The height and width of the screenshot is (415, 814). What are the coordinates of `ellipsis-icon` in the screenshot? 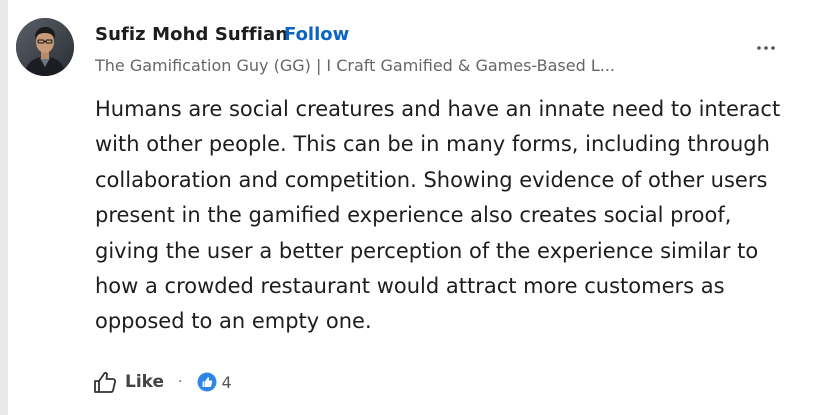 It's located at (766, 48).